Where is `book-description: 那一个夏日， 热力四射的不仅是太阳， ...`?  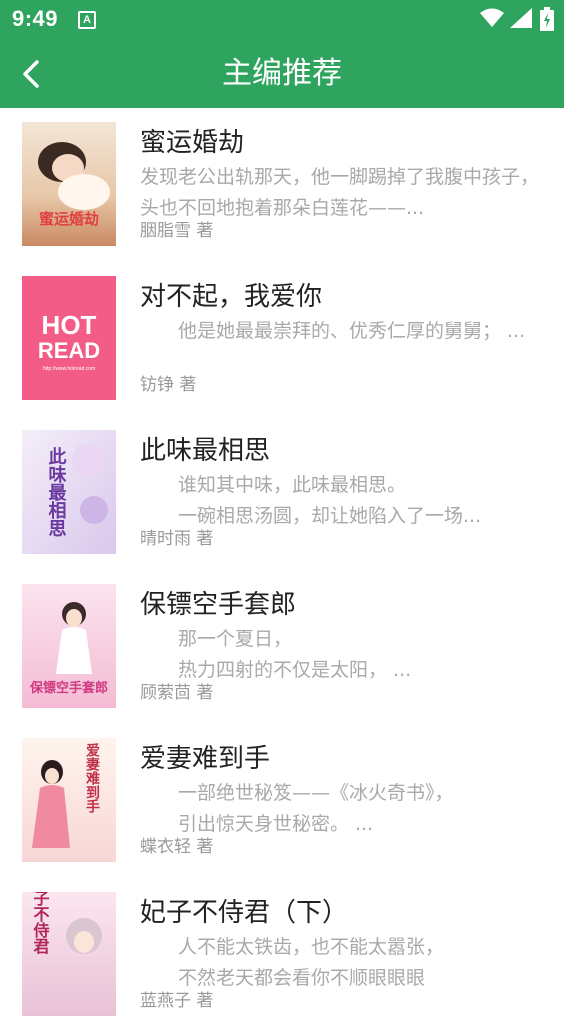 book-description: 那一个夏日， 热力四射的不仅是太阳， ... is located at coordinates (295, 654).